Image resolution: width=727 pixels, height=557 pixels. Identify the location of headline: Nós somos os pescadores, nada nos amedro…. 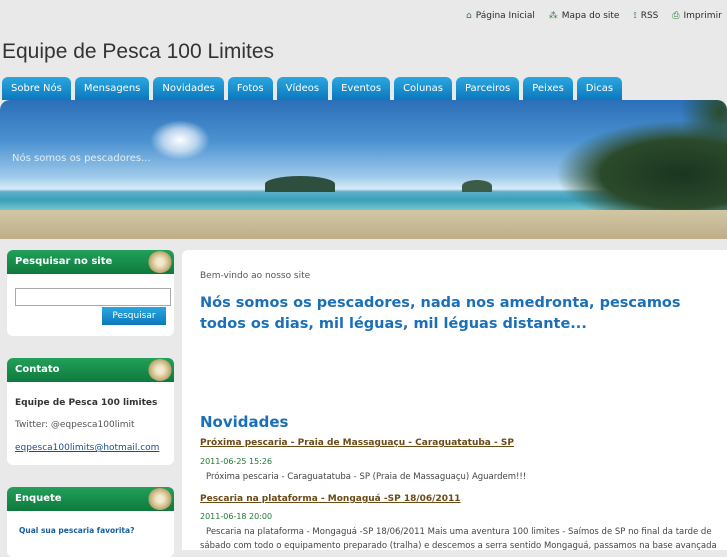
(440, 313).